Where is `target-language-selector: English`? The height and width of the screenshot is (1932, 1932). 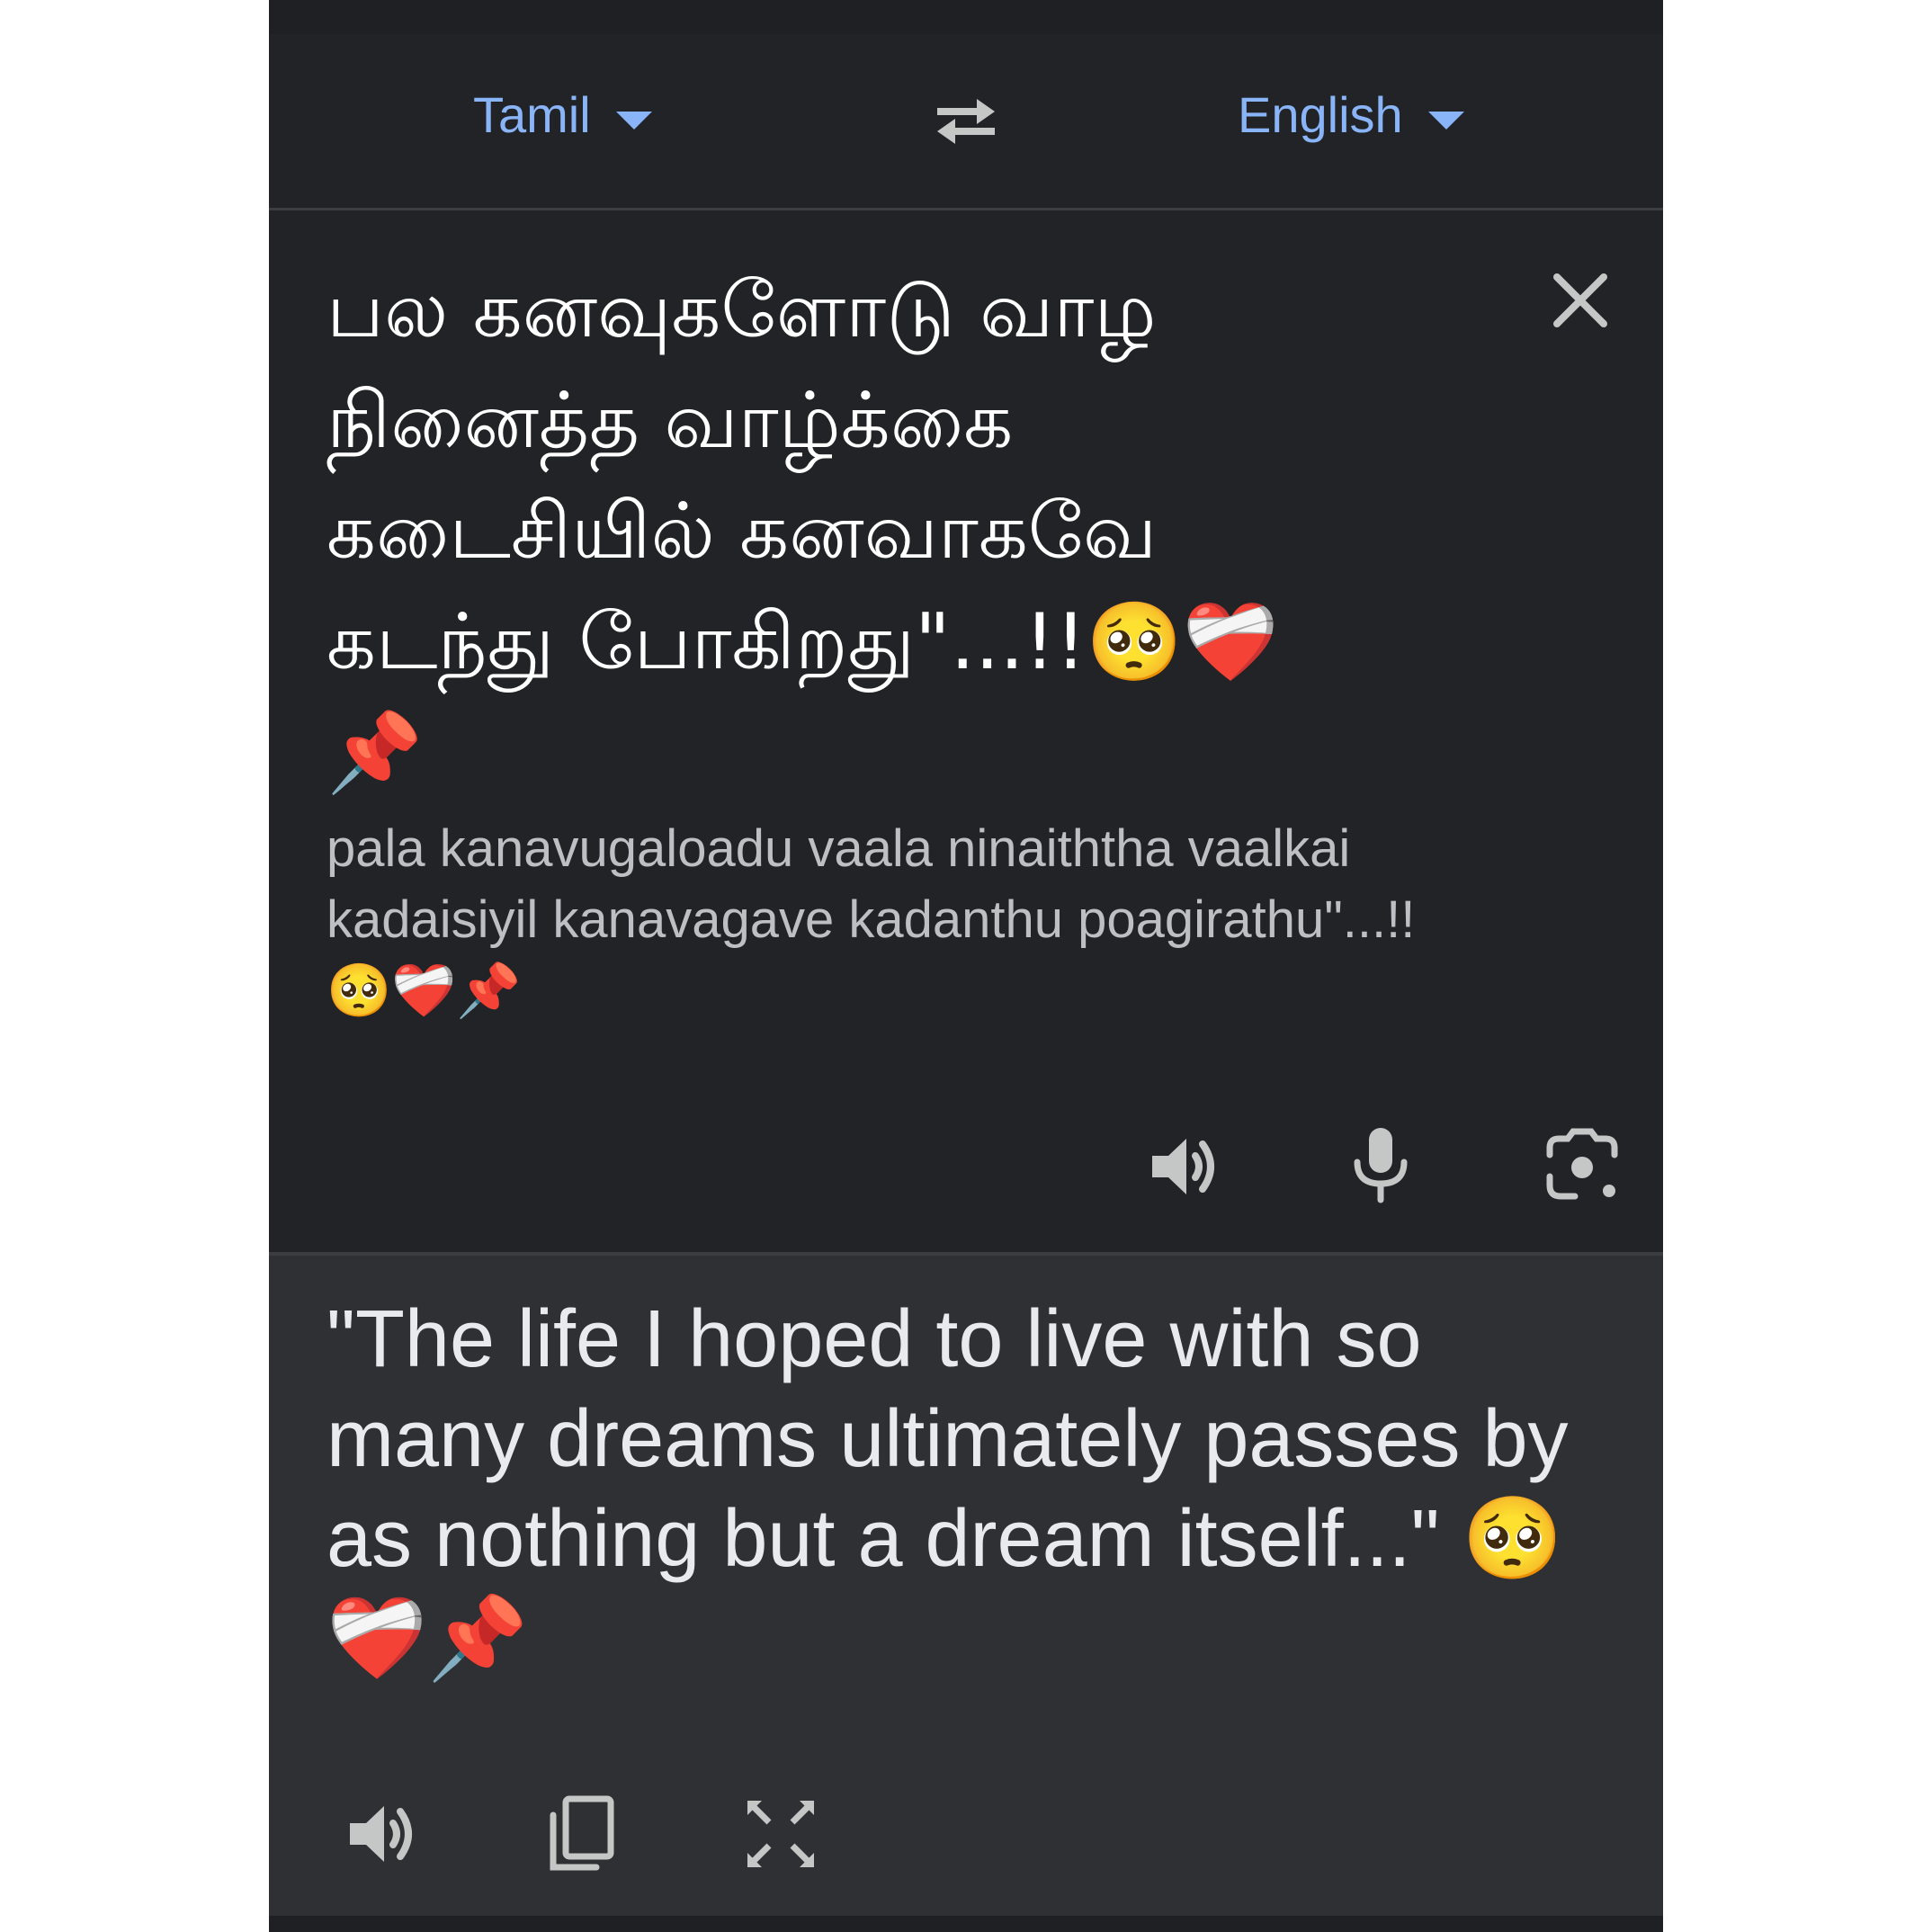
target-language-selector: English is located at coordinates (1351, 114).